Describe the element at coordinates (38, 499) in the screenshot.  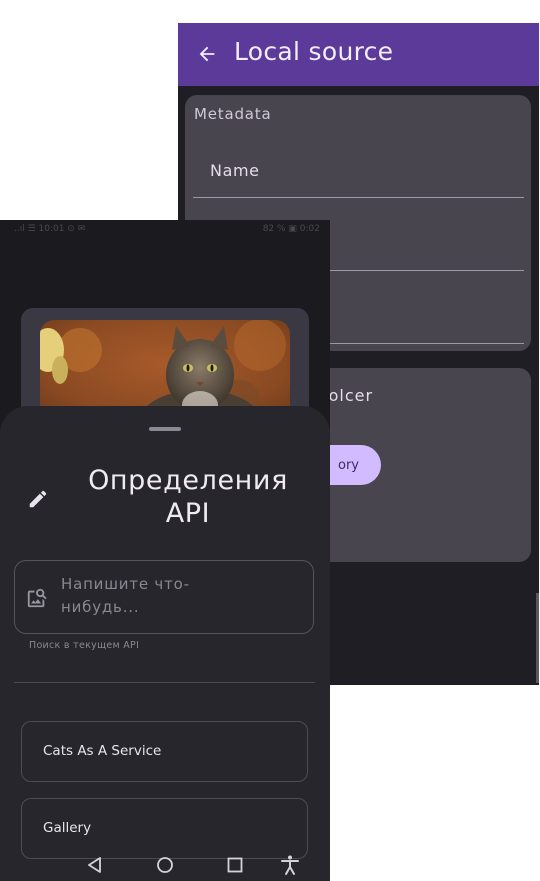
I see `edit-icon` at that location.